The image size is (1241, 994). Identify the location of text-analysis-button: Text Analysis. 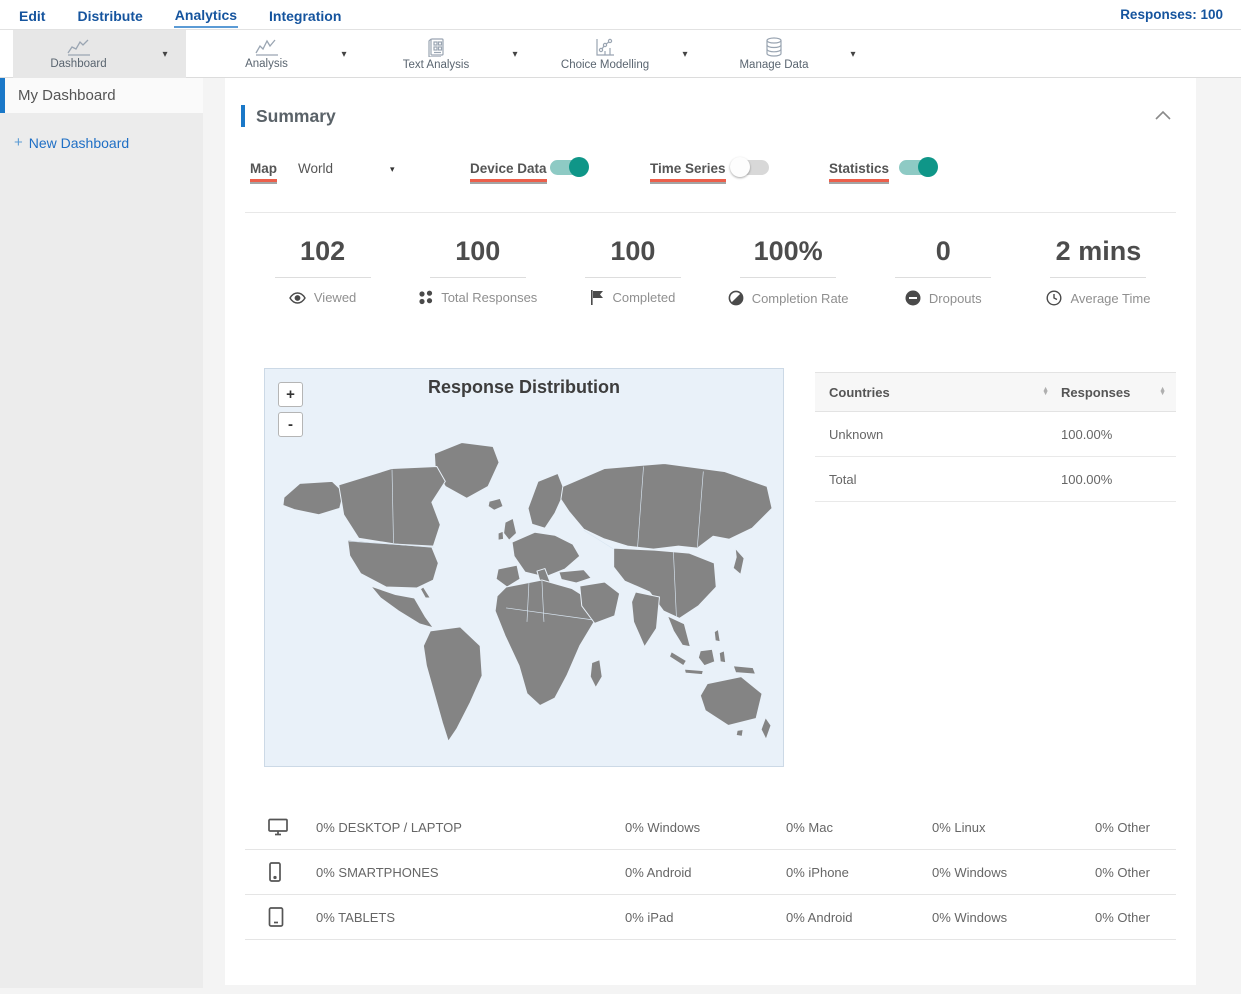
(436, 54).